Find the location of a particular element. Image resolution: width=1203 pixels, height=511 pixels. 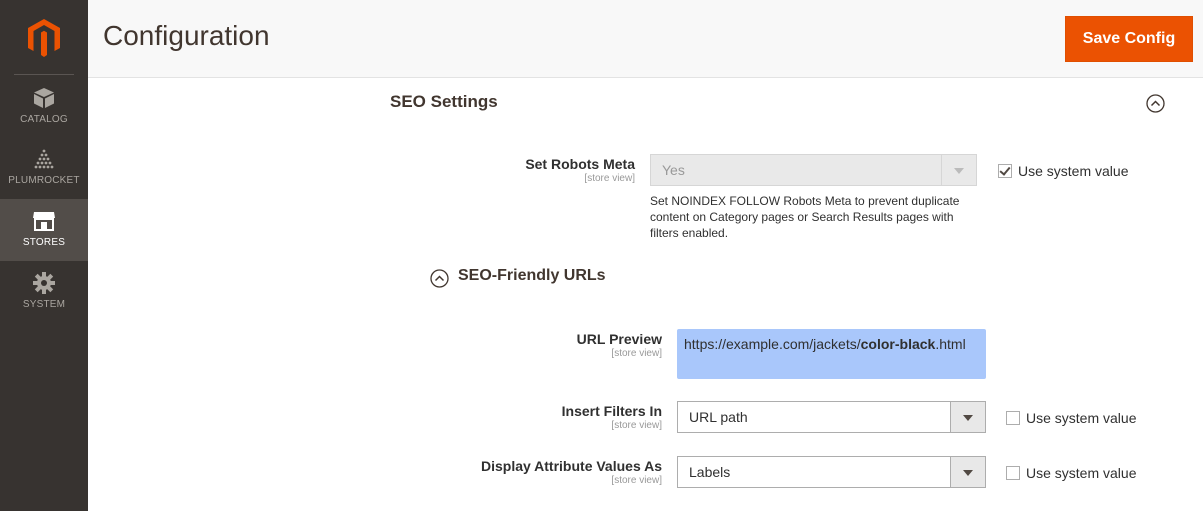

save-config-button: Save Config is located at coordinates (1129, 39).